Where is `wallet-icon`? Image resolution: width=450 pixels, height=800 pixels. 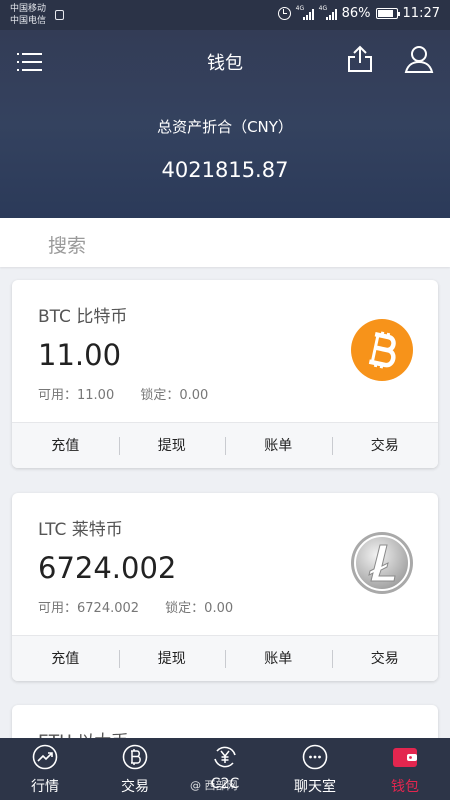
wallet-icon is located at coordinates (405, 757).